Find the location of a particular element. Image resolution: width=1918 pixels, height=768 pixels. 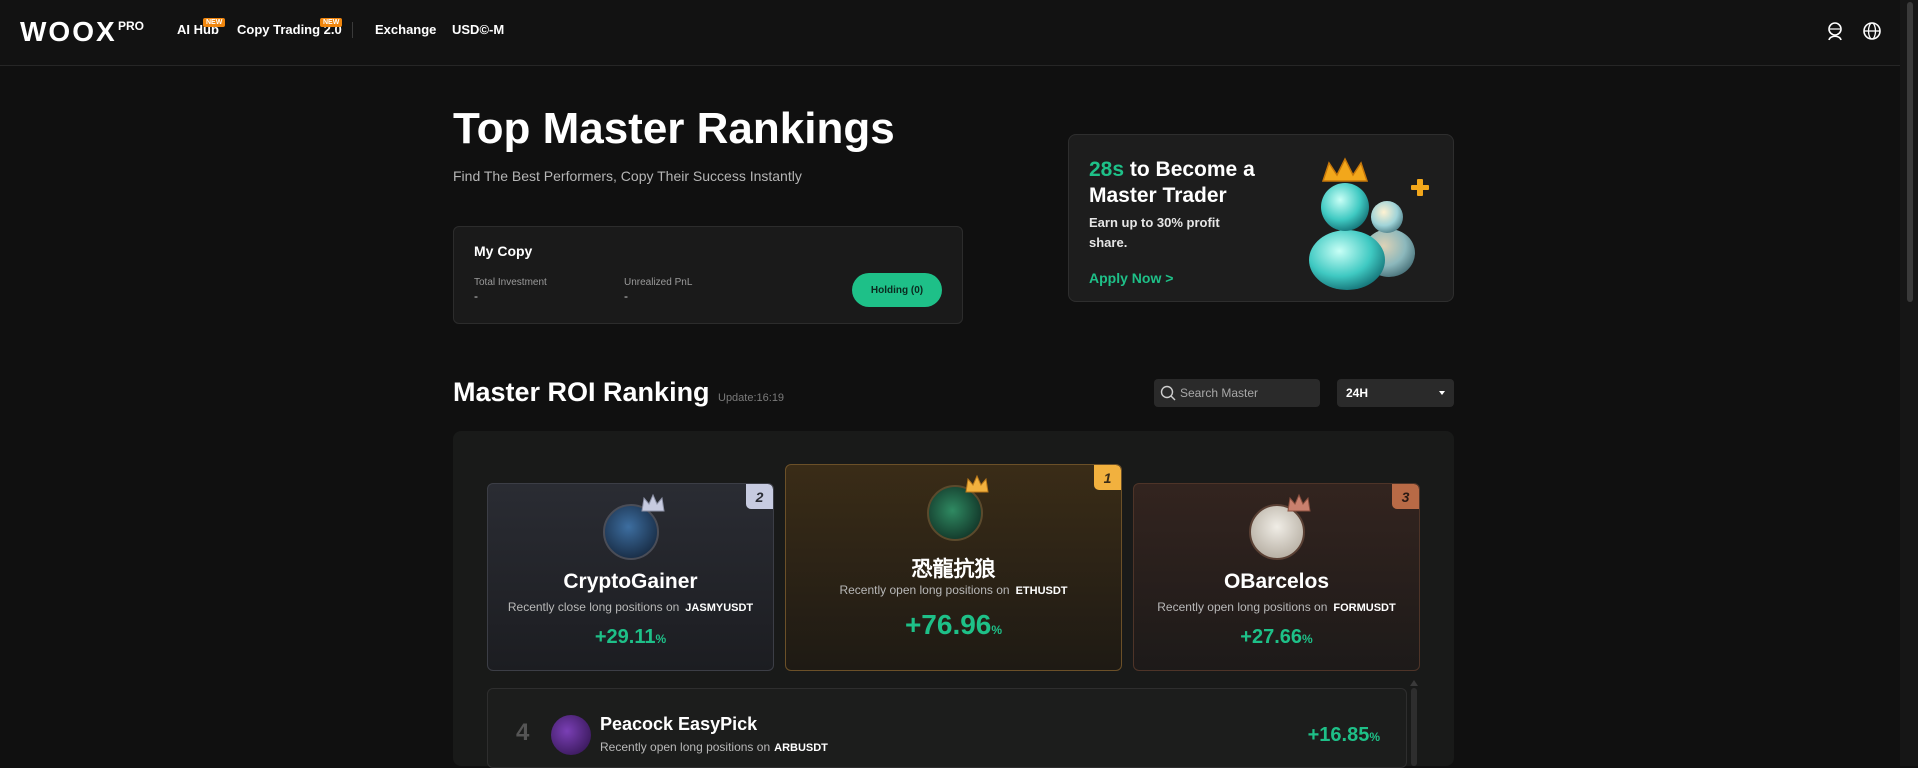

roi-value: +29.11 is located at coordinates (625, 637).